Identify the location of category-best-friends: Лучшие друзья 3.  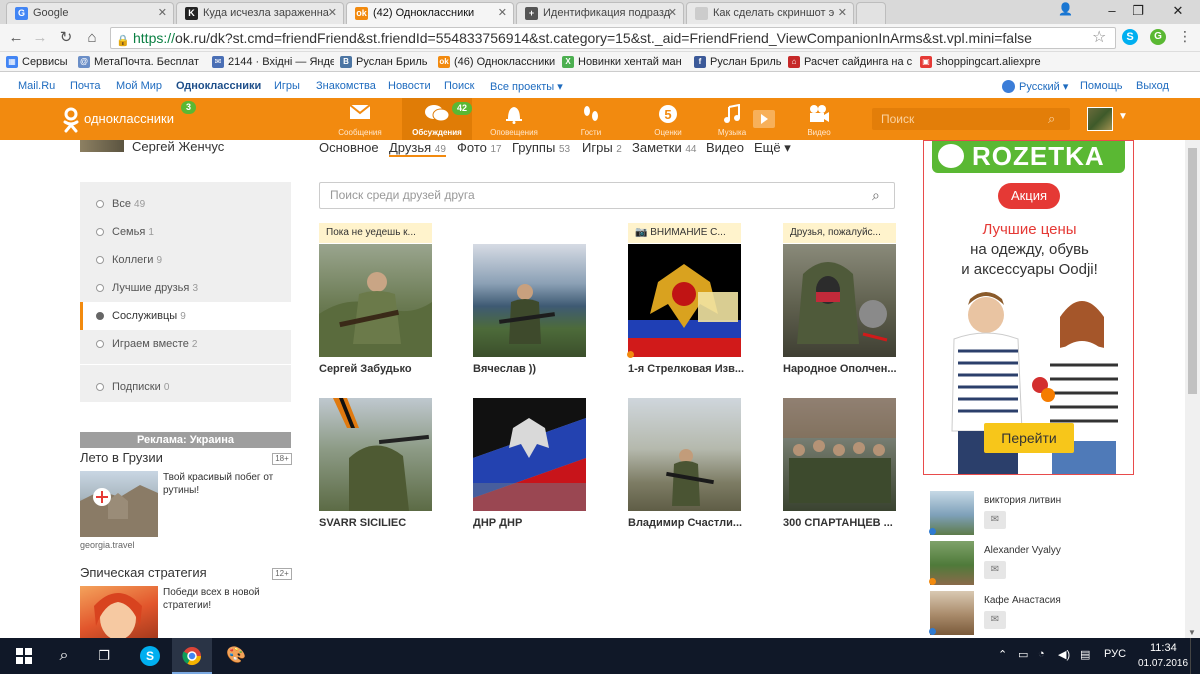
(185, 288).